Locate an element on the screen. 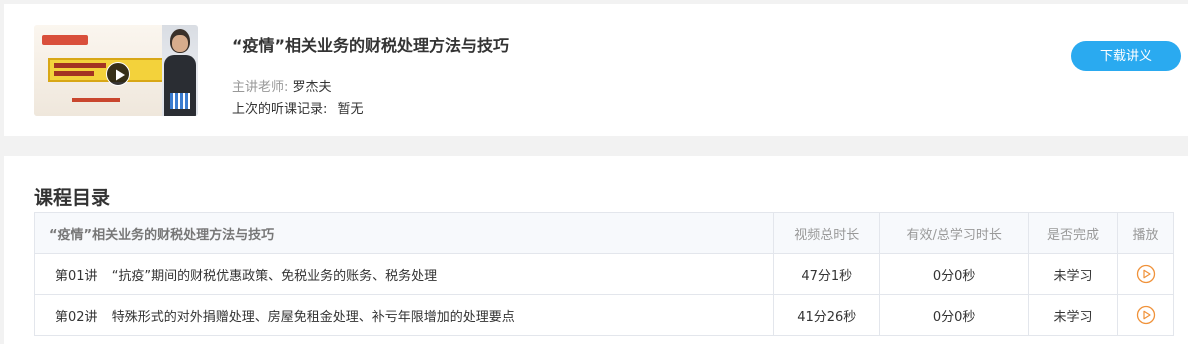 This screenshot has height=344, width=1188. course-thumbnail is located at coordinates (116, 70).